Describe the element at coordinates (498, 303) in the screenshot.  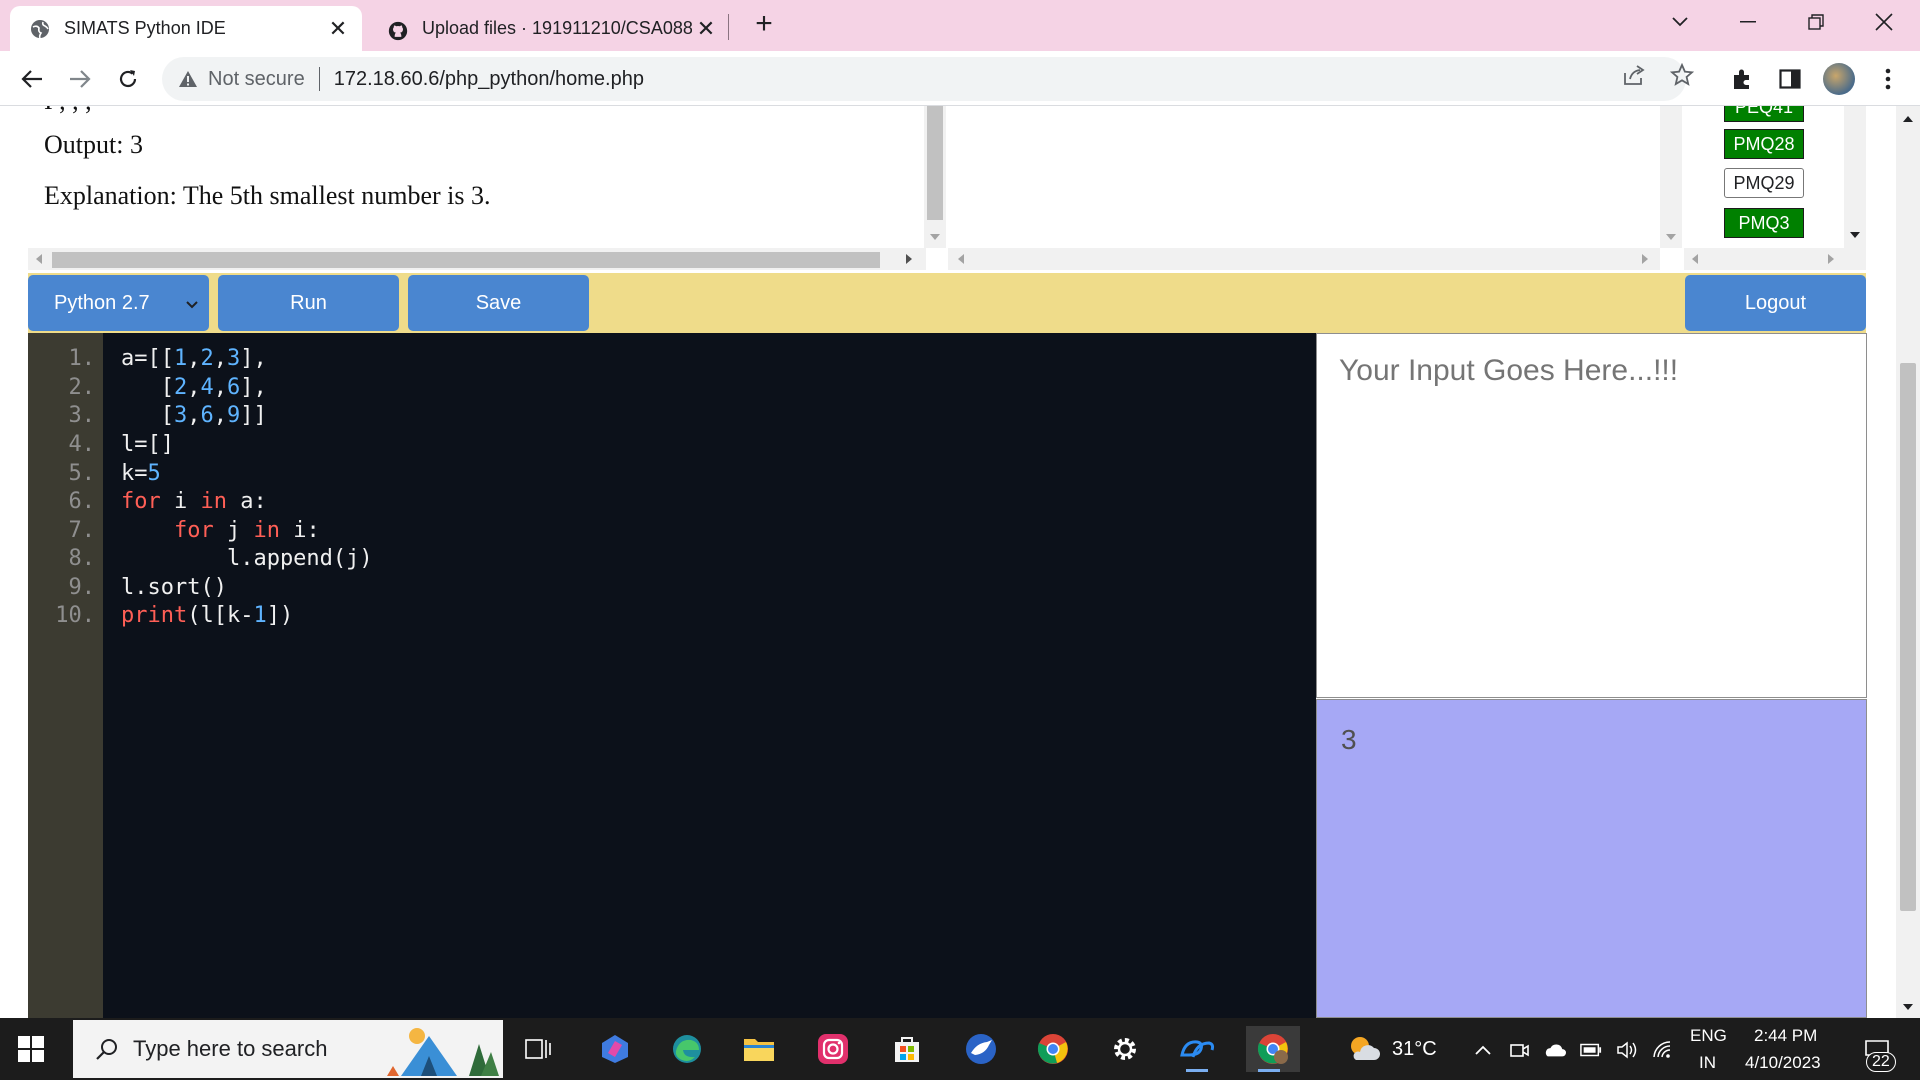
I see `save-button: Save` at that location.